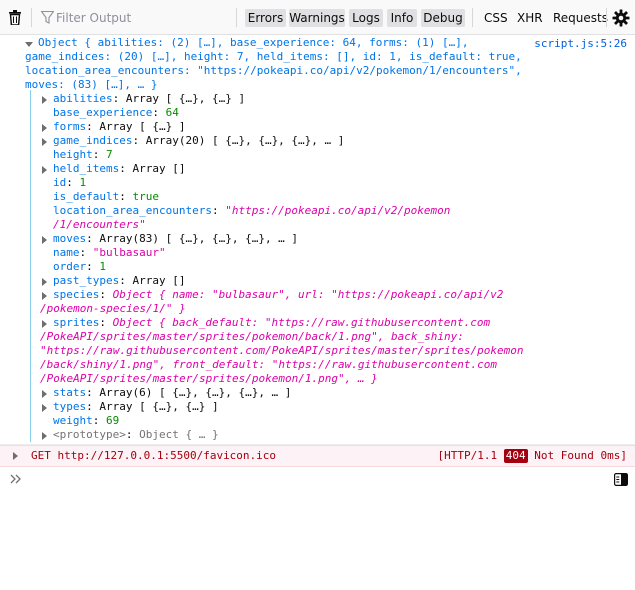 This screenshot has width=635, height=590. Describe the element at coordinates (172, 393) in the screenshot. I see `prop-stats: stats: Array(6) [ {…}, {…}, {…}, … ]` at that location.